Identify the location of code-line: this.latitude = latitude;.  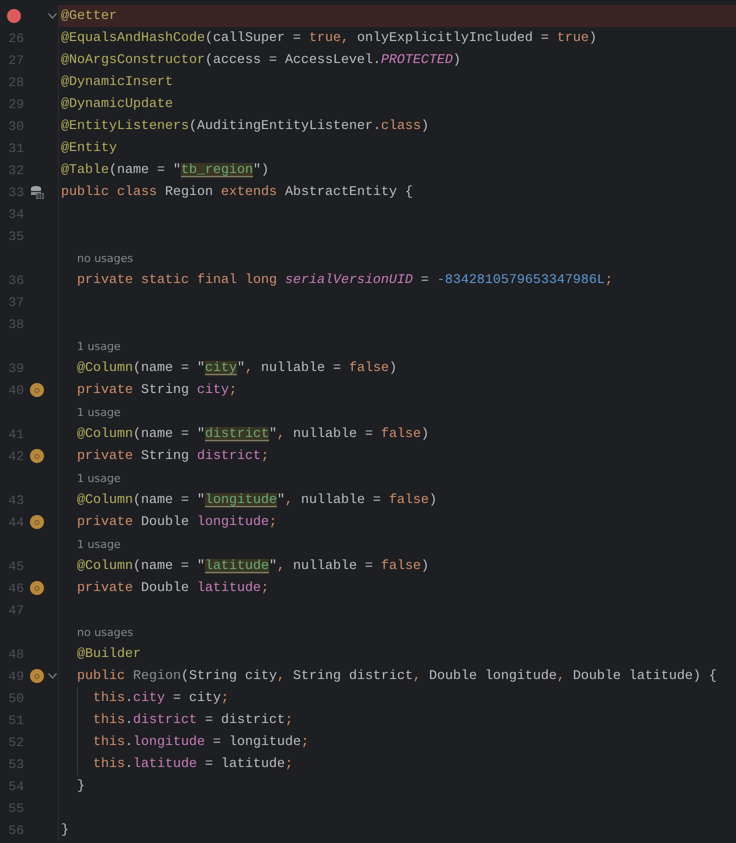
(192, 764).